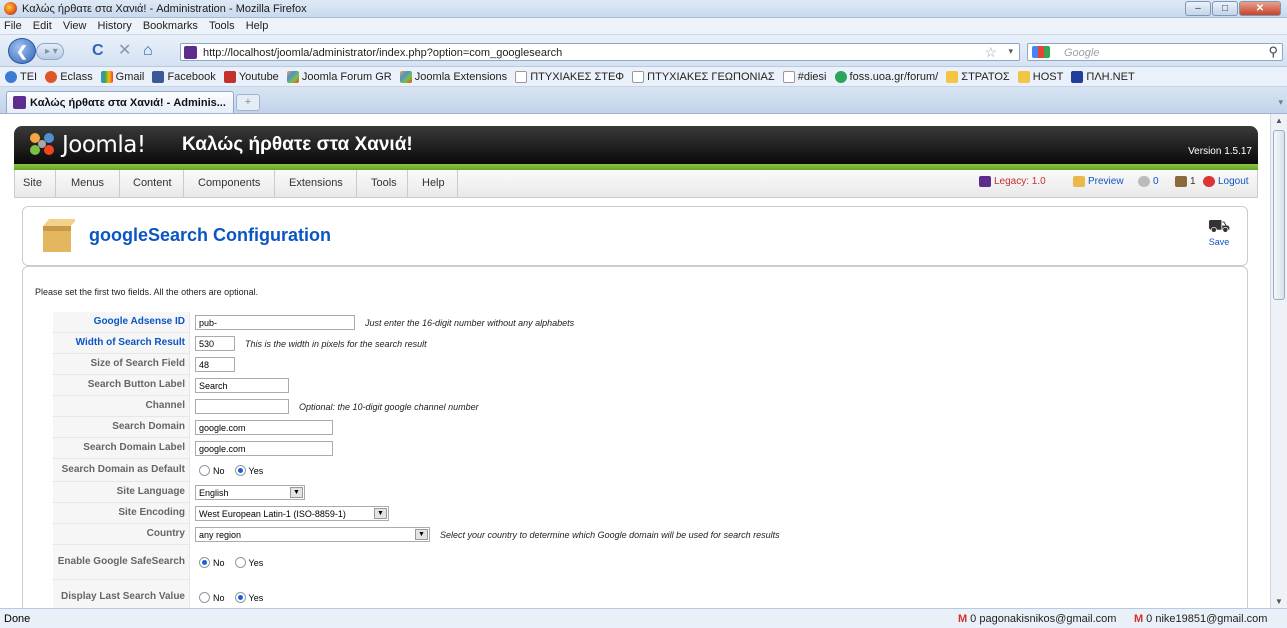 The height and width of the screenshot is (628, 1287). I want to click on messages-icon, so click(1144, 181).